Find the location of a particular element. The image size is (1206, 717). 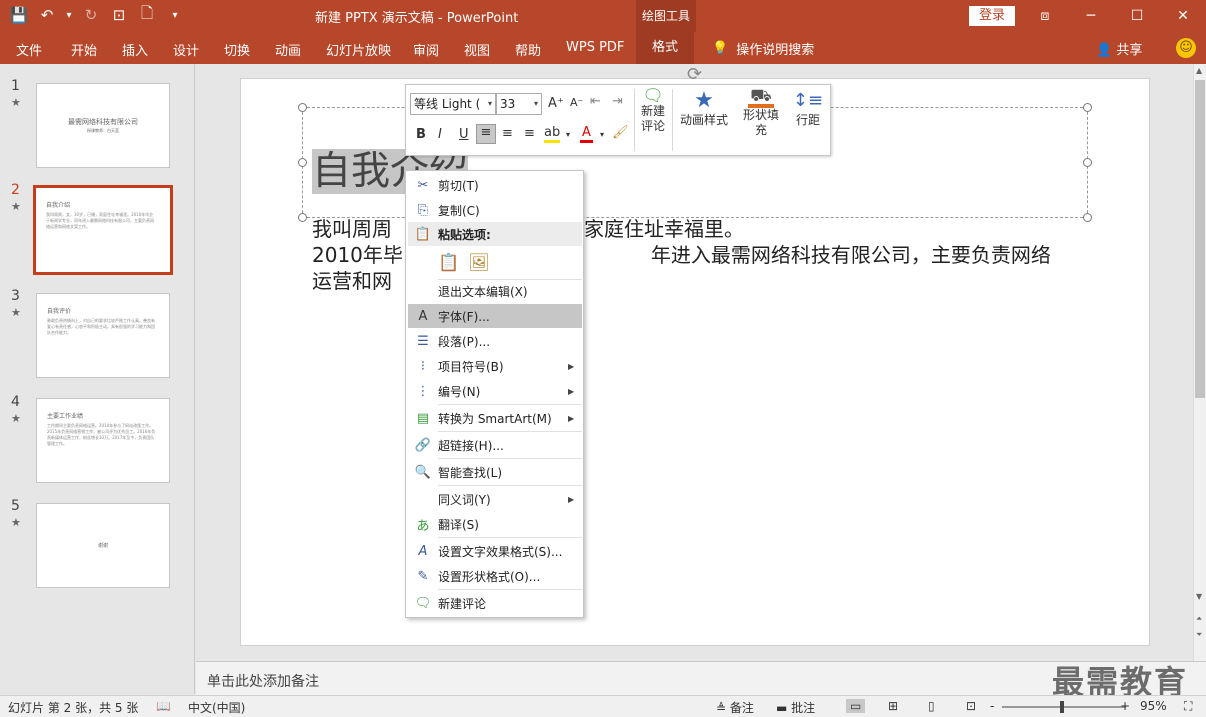

tab-home: 开始 is located at coordinates (84, 49).